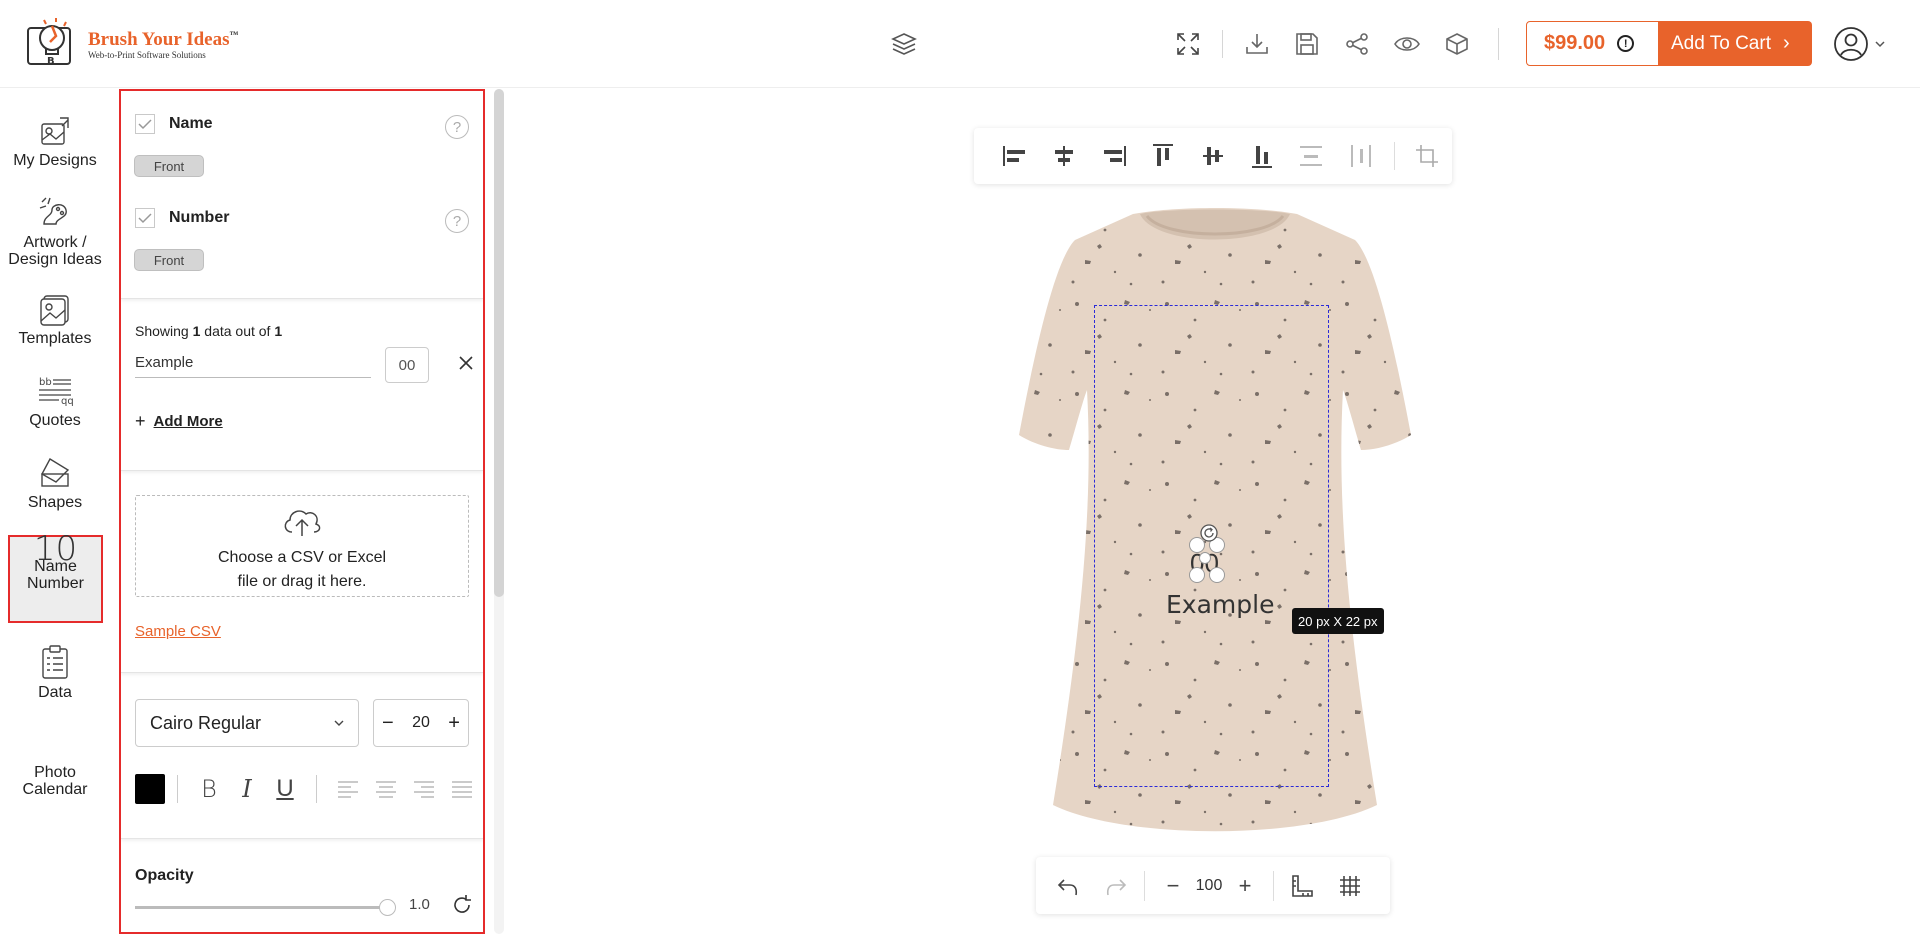 This screenshot has width=1920, height=942. Describe the element at coordinates (454, 723) in the screenshot. I see `increase-size-button: +` at that location.